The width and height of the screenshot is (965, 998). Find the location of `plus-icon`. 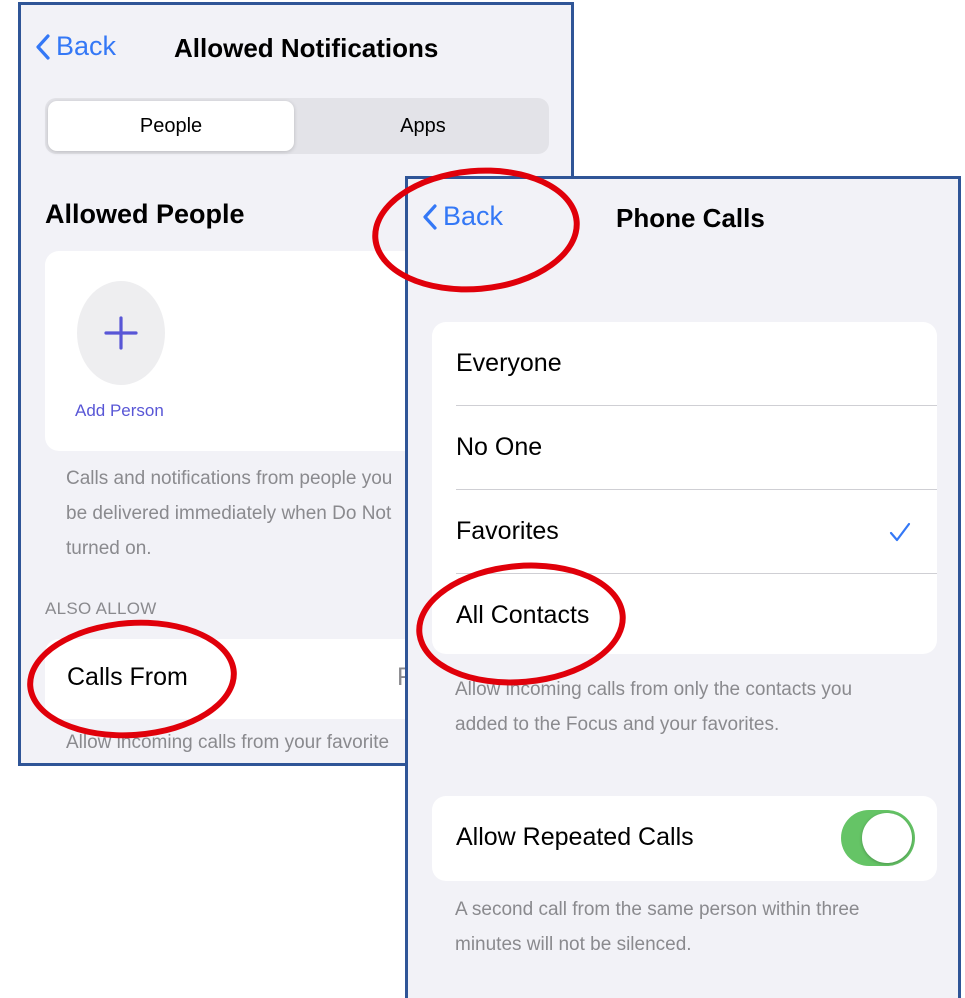

plus-icon is located at coordinates (121, 333).